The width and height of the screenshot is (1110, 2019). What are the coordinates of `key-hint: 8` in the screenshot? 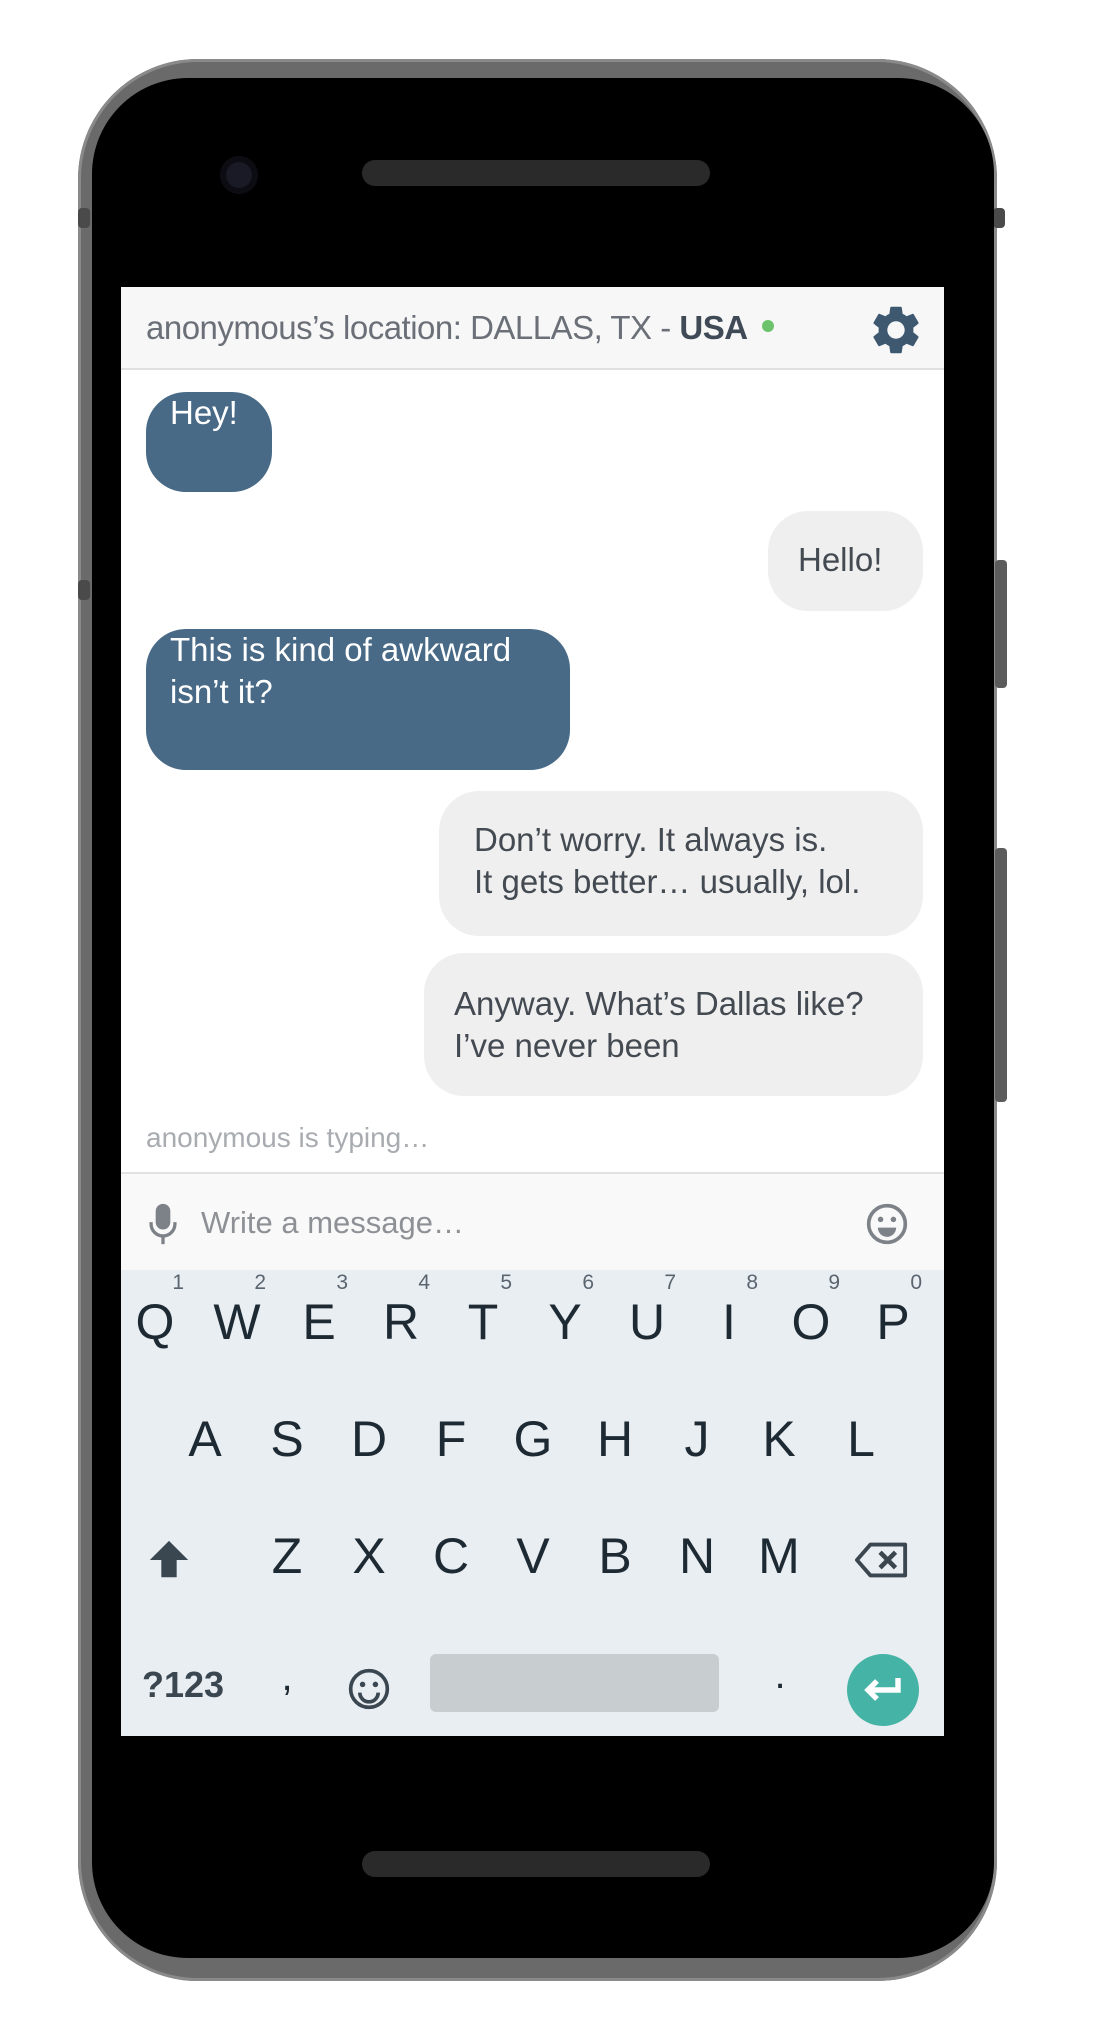 It's located at (752, 1282).